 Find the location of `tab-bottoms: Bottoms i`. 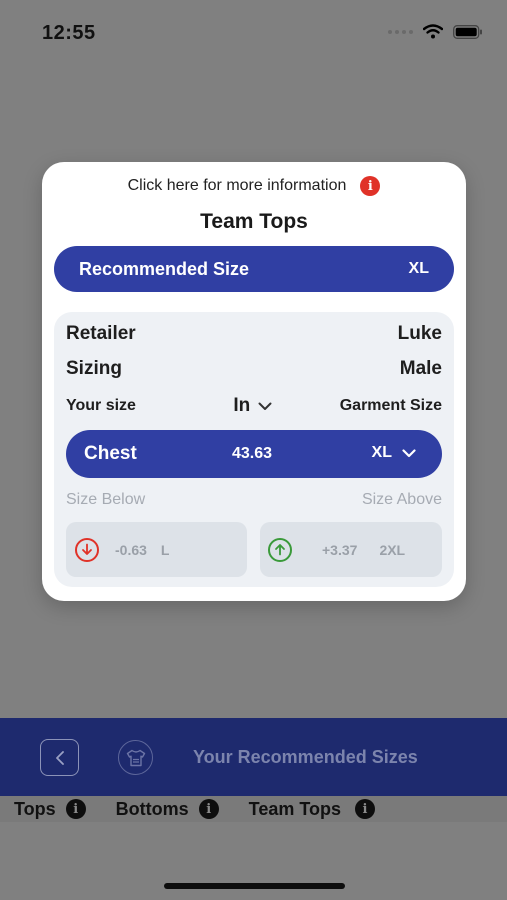

tab-bottoms: Bottoms i is located at coordinates (167, 809).